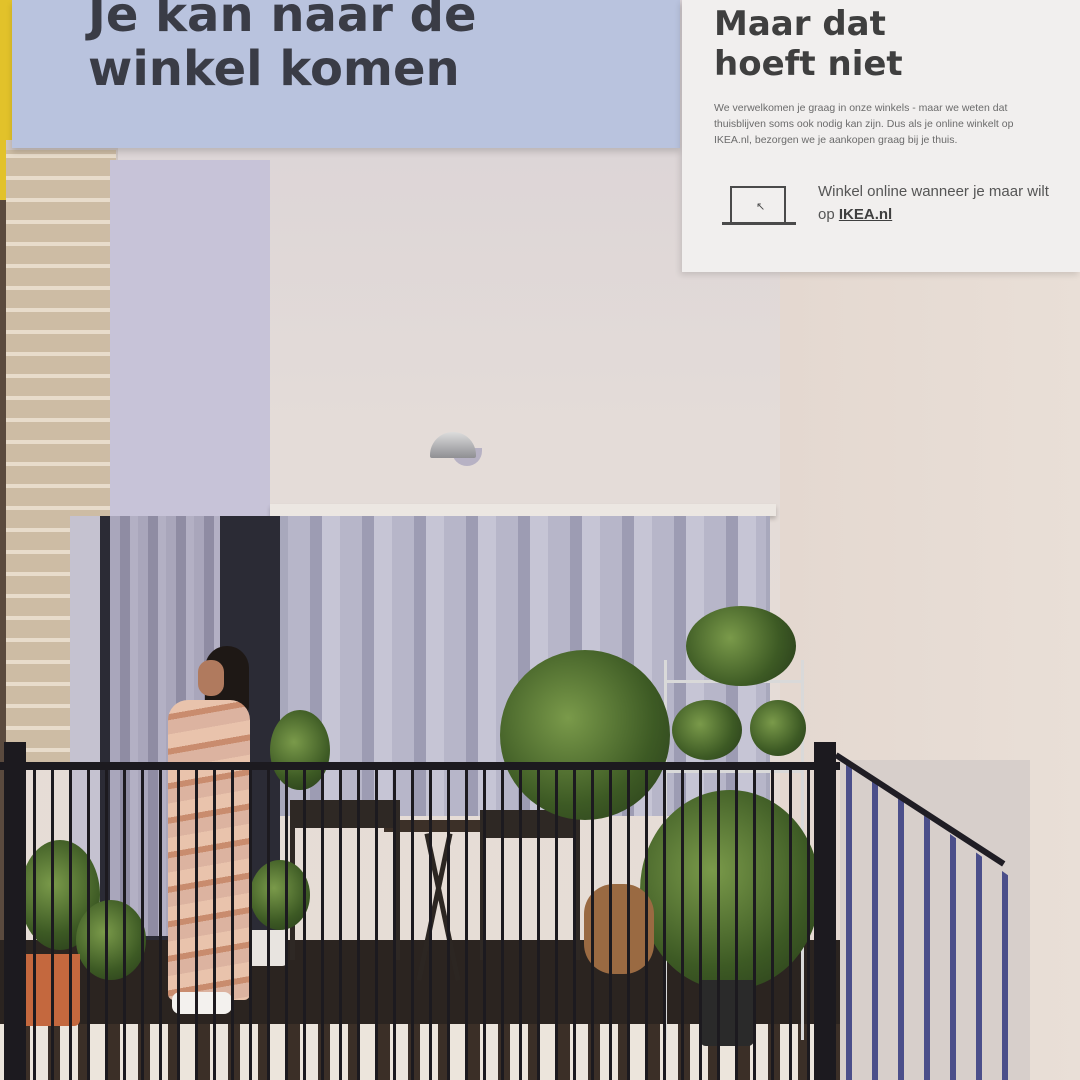 Image resolution: width=1080 pixels, height=1080 pixels. I want to click on cursor-icon: ↖, so click(761, 207).